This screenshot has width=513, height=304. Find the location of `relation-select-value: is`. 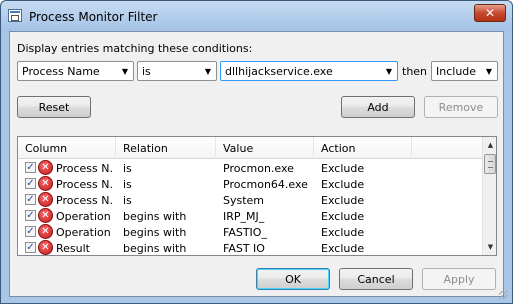

relation-select-value: is is located at coordinates (146, 71).